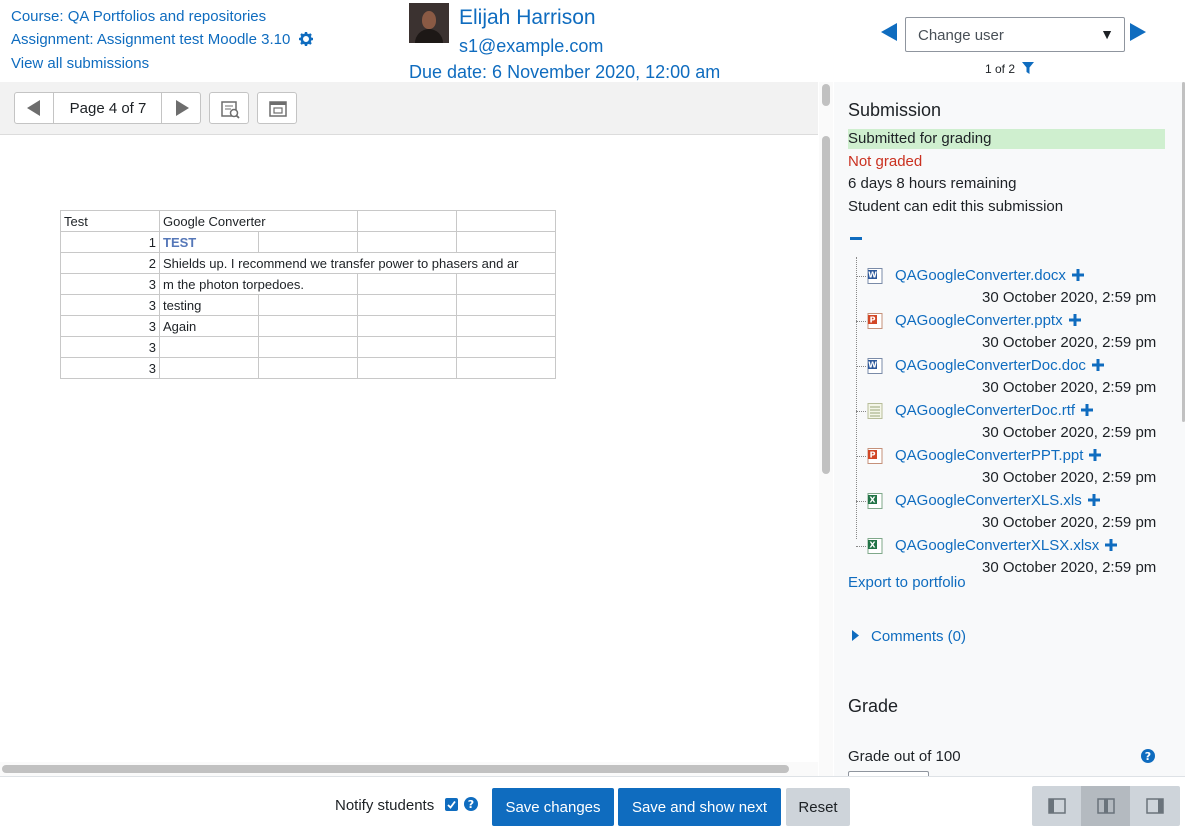 The height and width of the screenshot is (832, 1185). I want to click on sheet-row: 1 TEST, so click(308, 242).